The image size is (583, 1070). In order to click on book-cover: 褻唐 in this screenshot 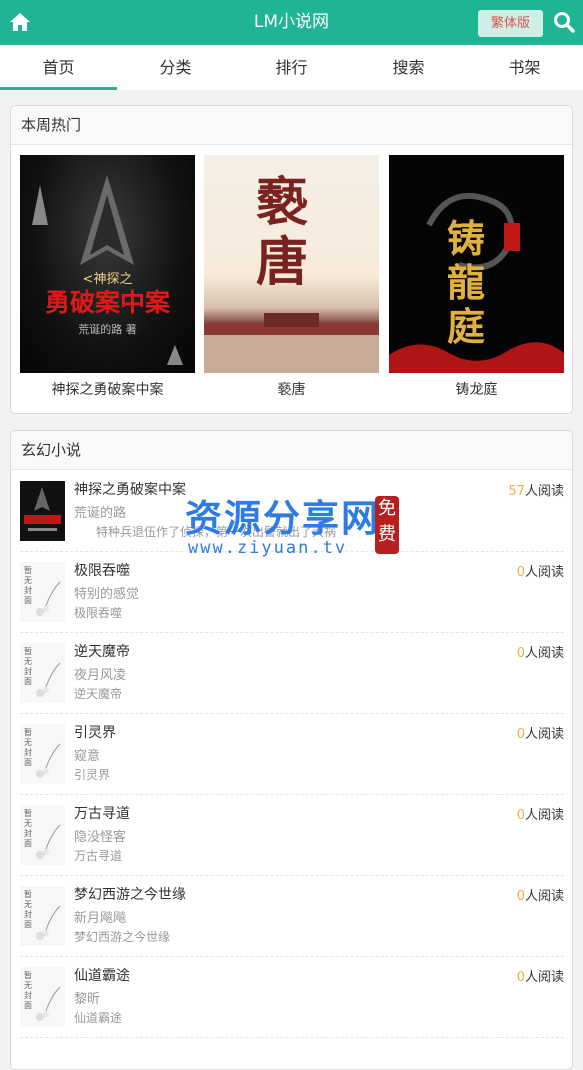, I will do `click(291, 264)`.